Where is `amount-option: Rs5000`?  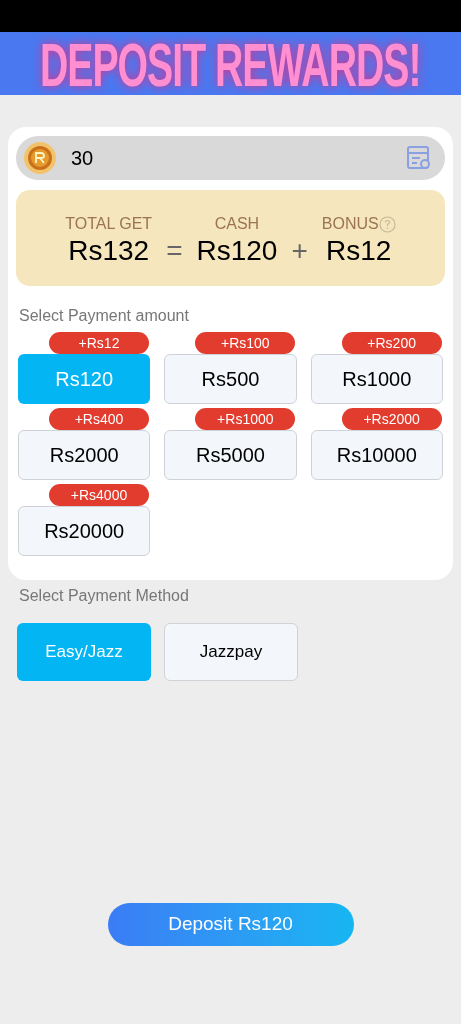 amount-option: Rs5000 is located at coordinates (230, 455).